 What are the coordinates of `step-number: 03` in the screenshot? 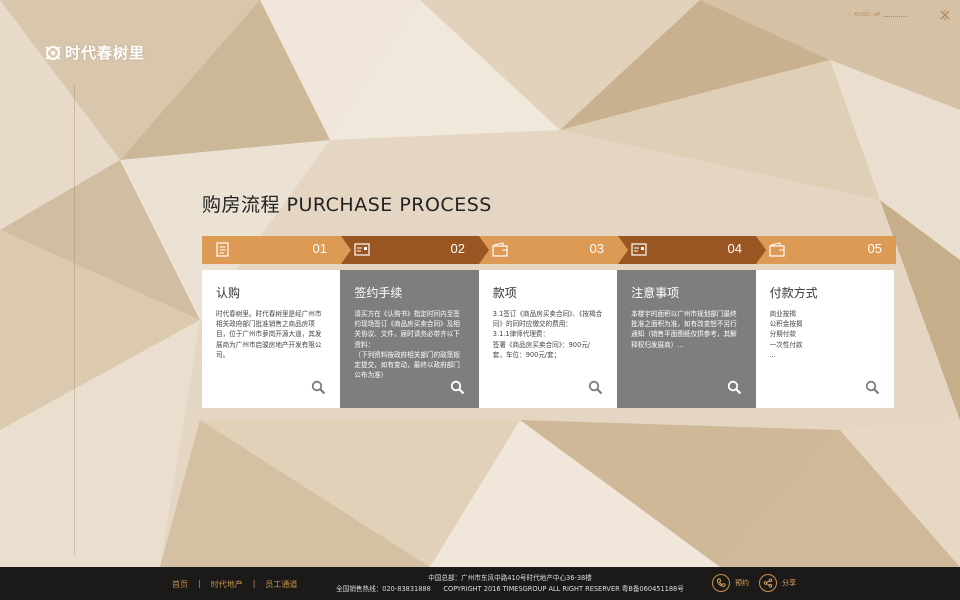 It's located at (596, 248).